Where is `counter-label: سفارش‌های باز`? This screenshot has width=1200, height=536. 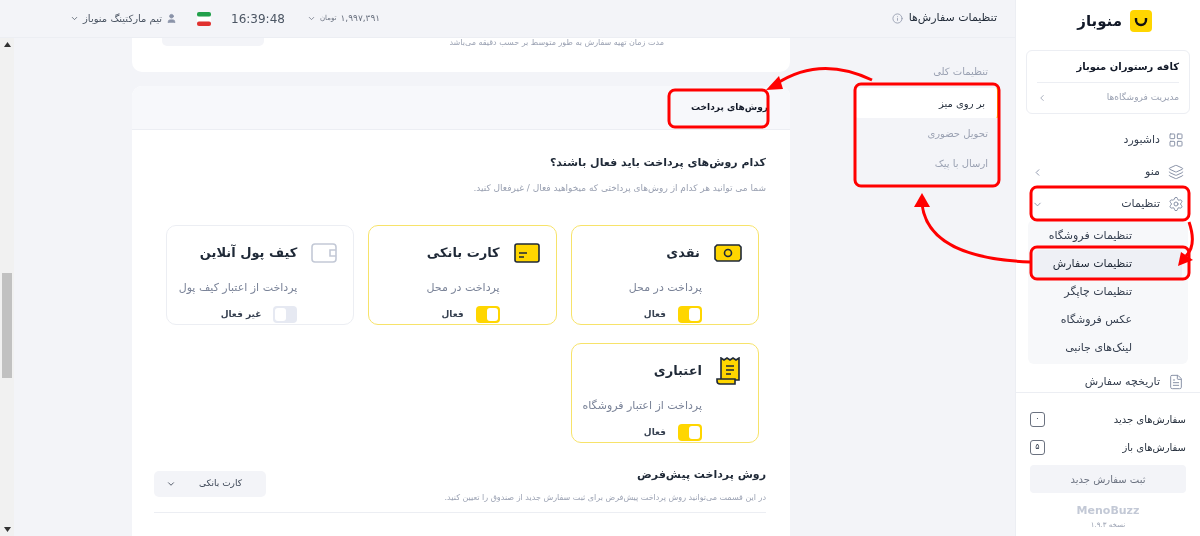 counter-label: سفارش‌های باز is located at coordinates (1154, 447).